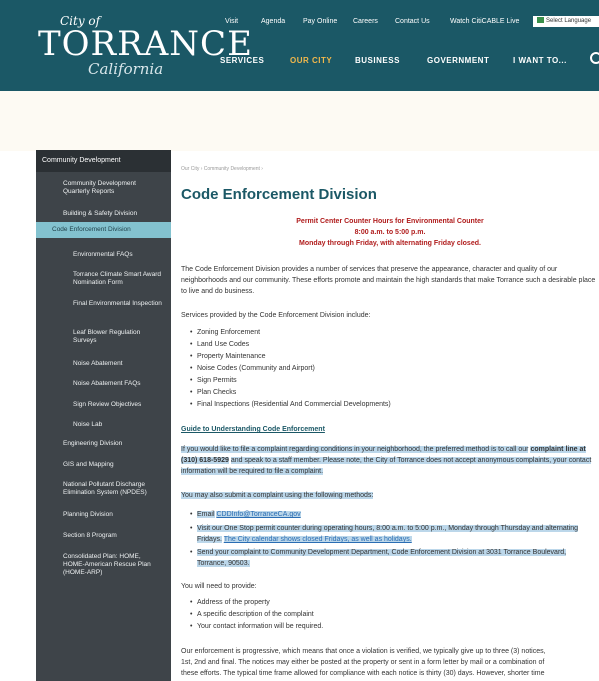 Image resolution: width=599 pixels, height=681 pixels. Describe the element at coordinates (231, 21) in the screenshot. I see `utility-link-visit: Visit` at that location.